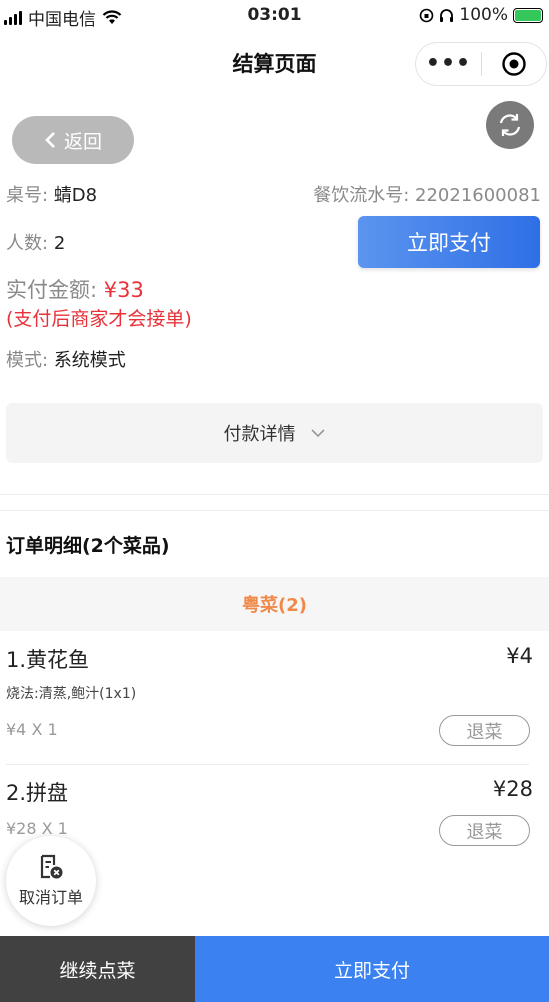  I want to click on merchant-notice: (支付后商家才会接单), so click(99, 319).